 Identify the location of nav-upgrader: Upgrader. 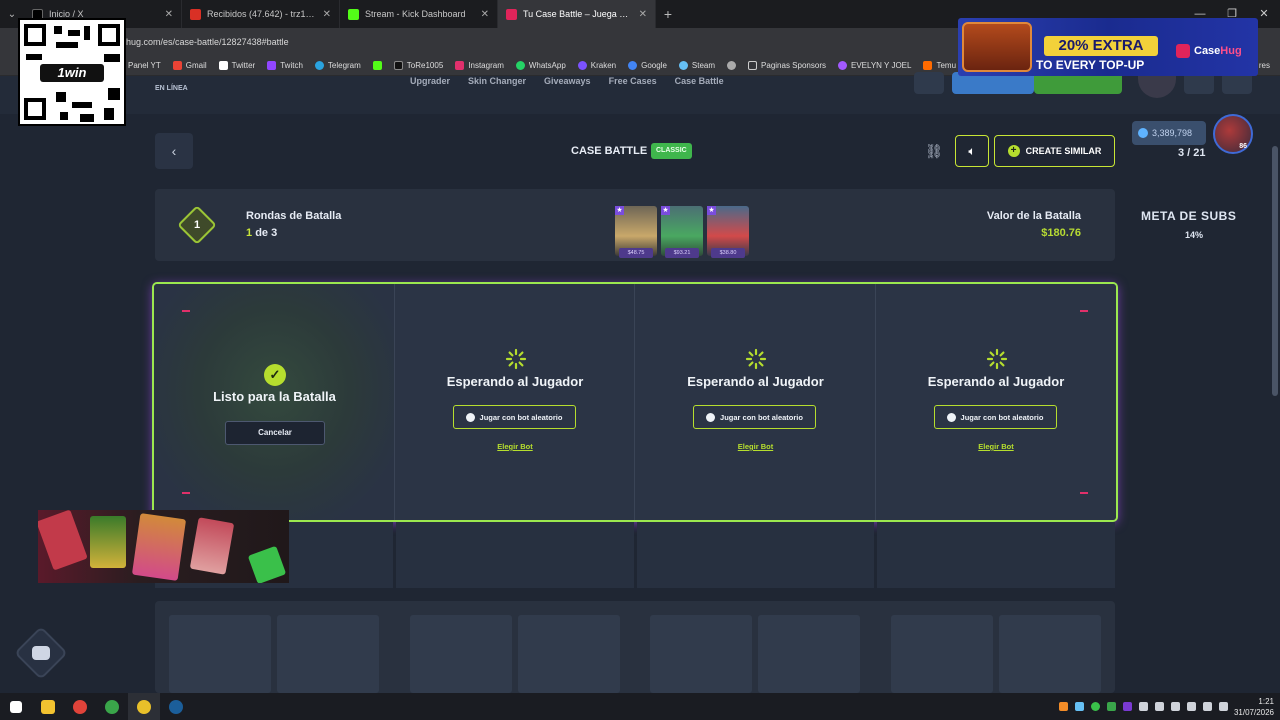
(430, 81).